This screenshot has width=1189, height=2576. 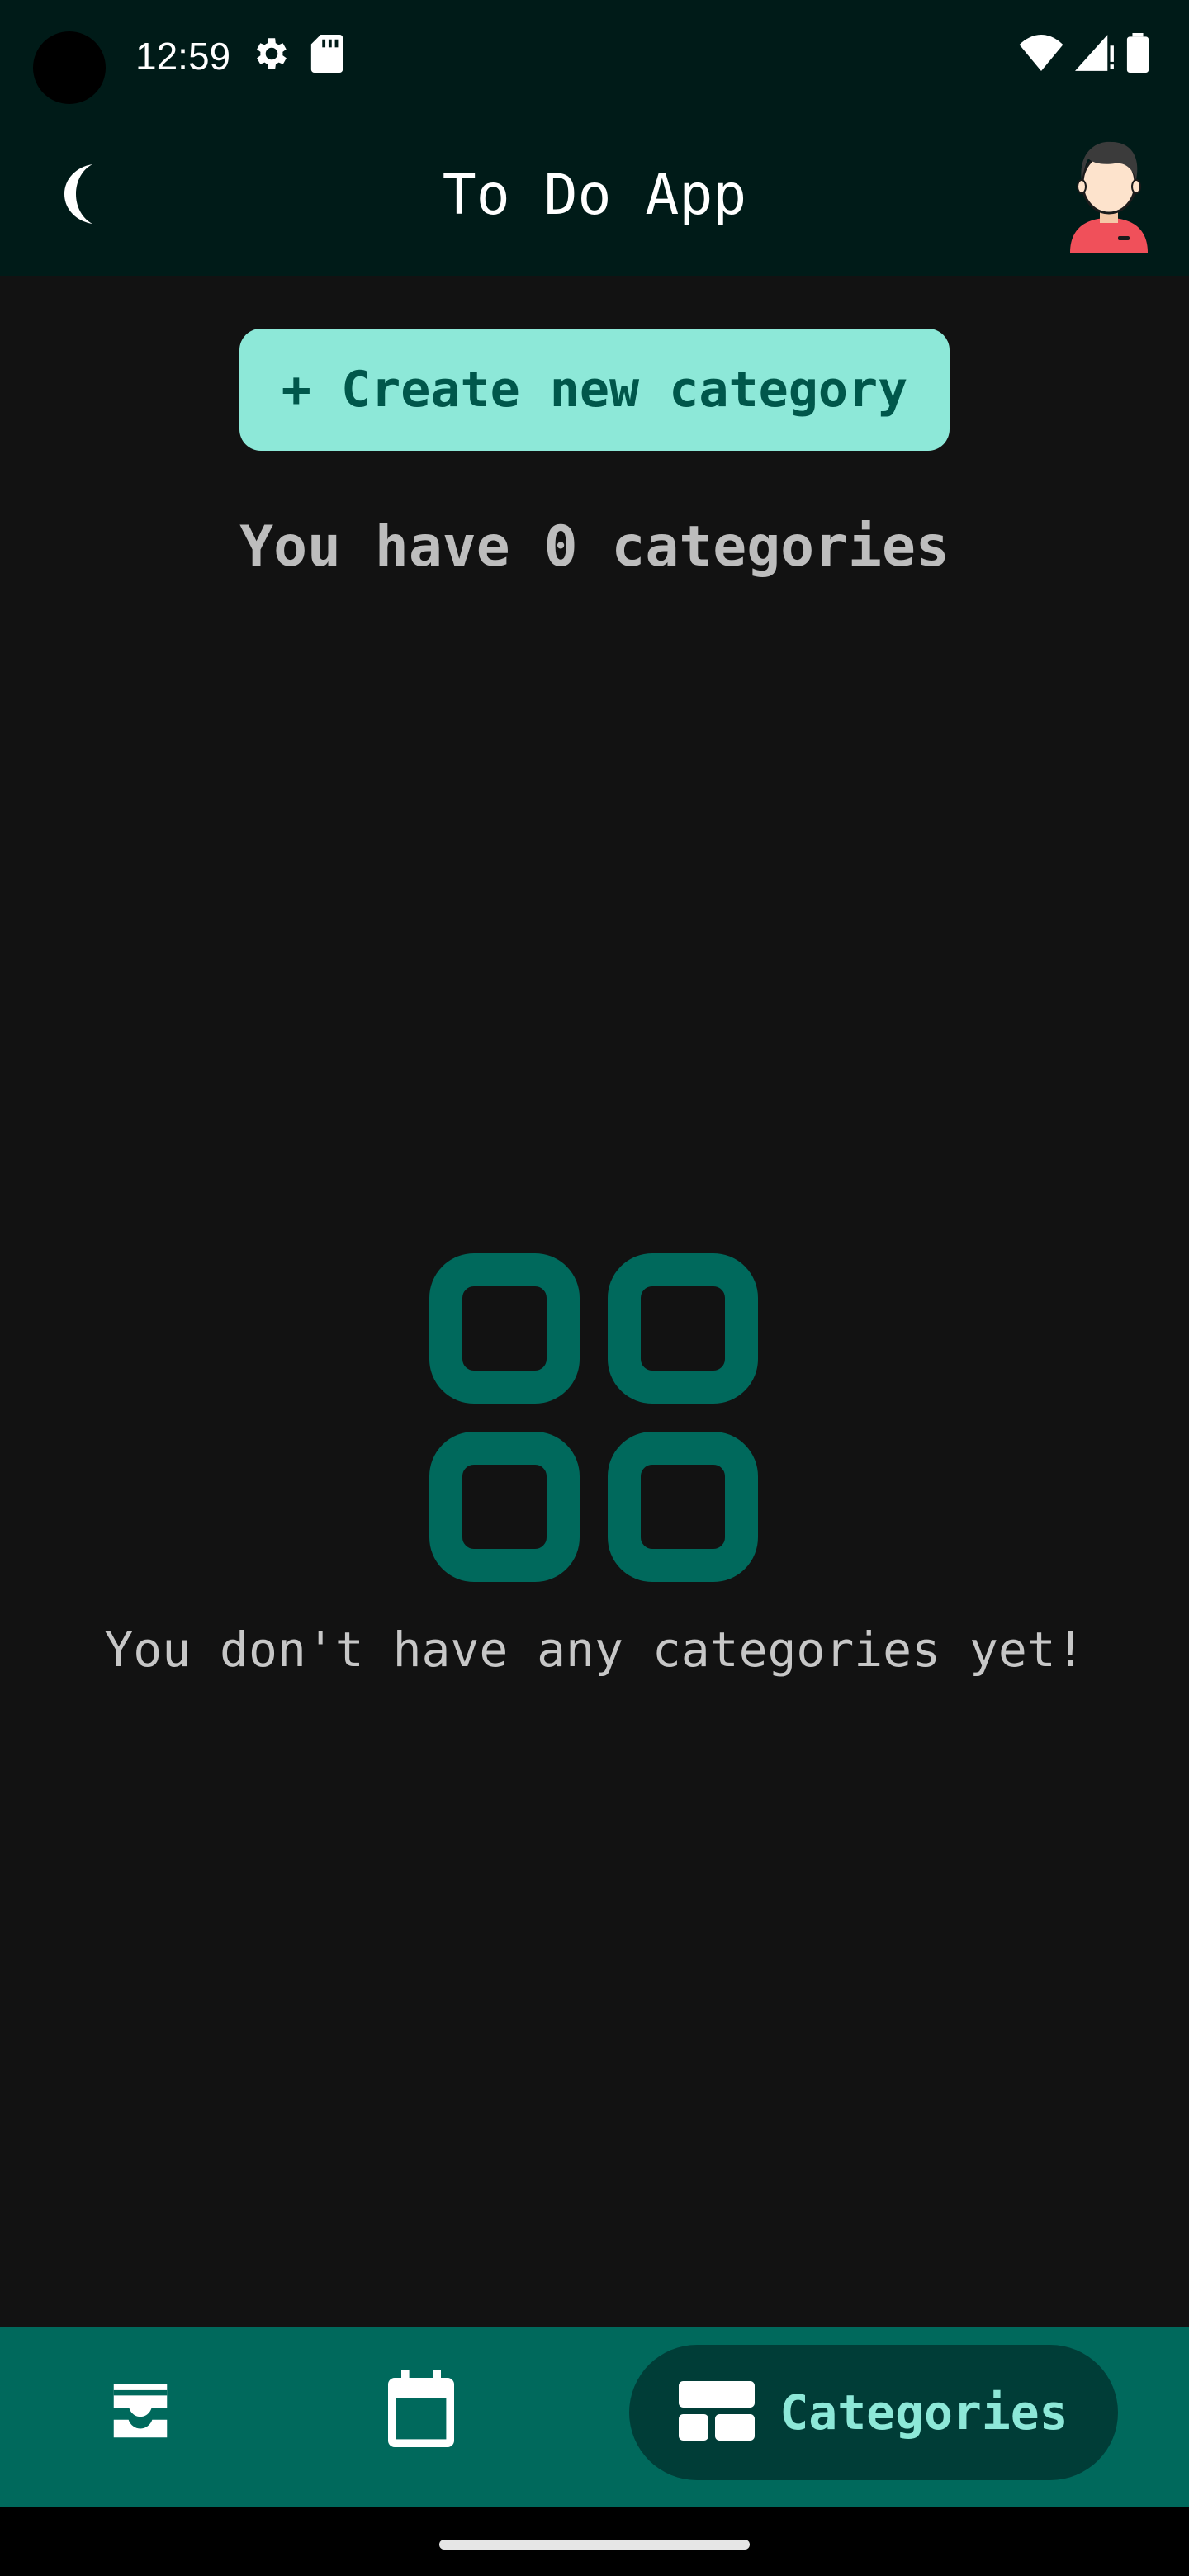 I want to click on status-bar: 12:59, so click(x=594, y=58).